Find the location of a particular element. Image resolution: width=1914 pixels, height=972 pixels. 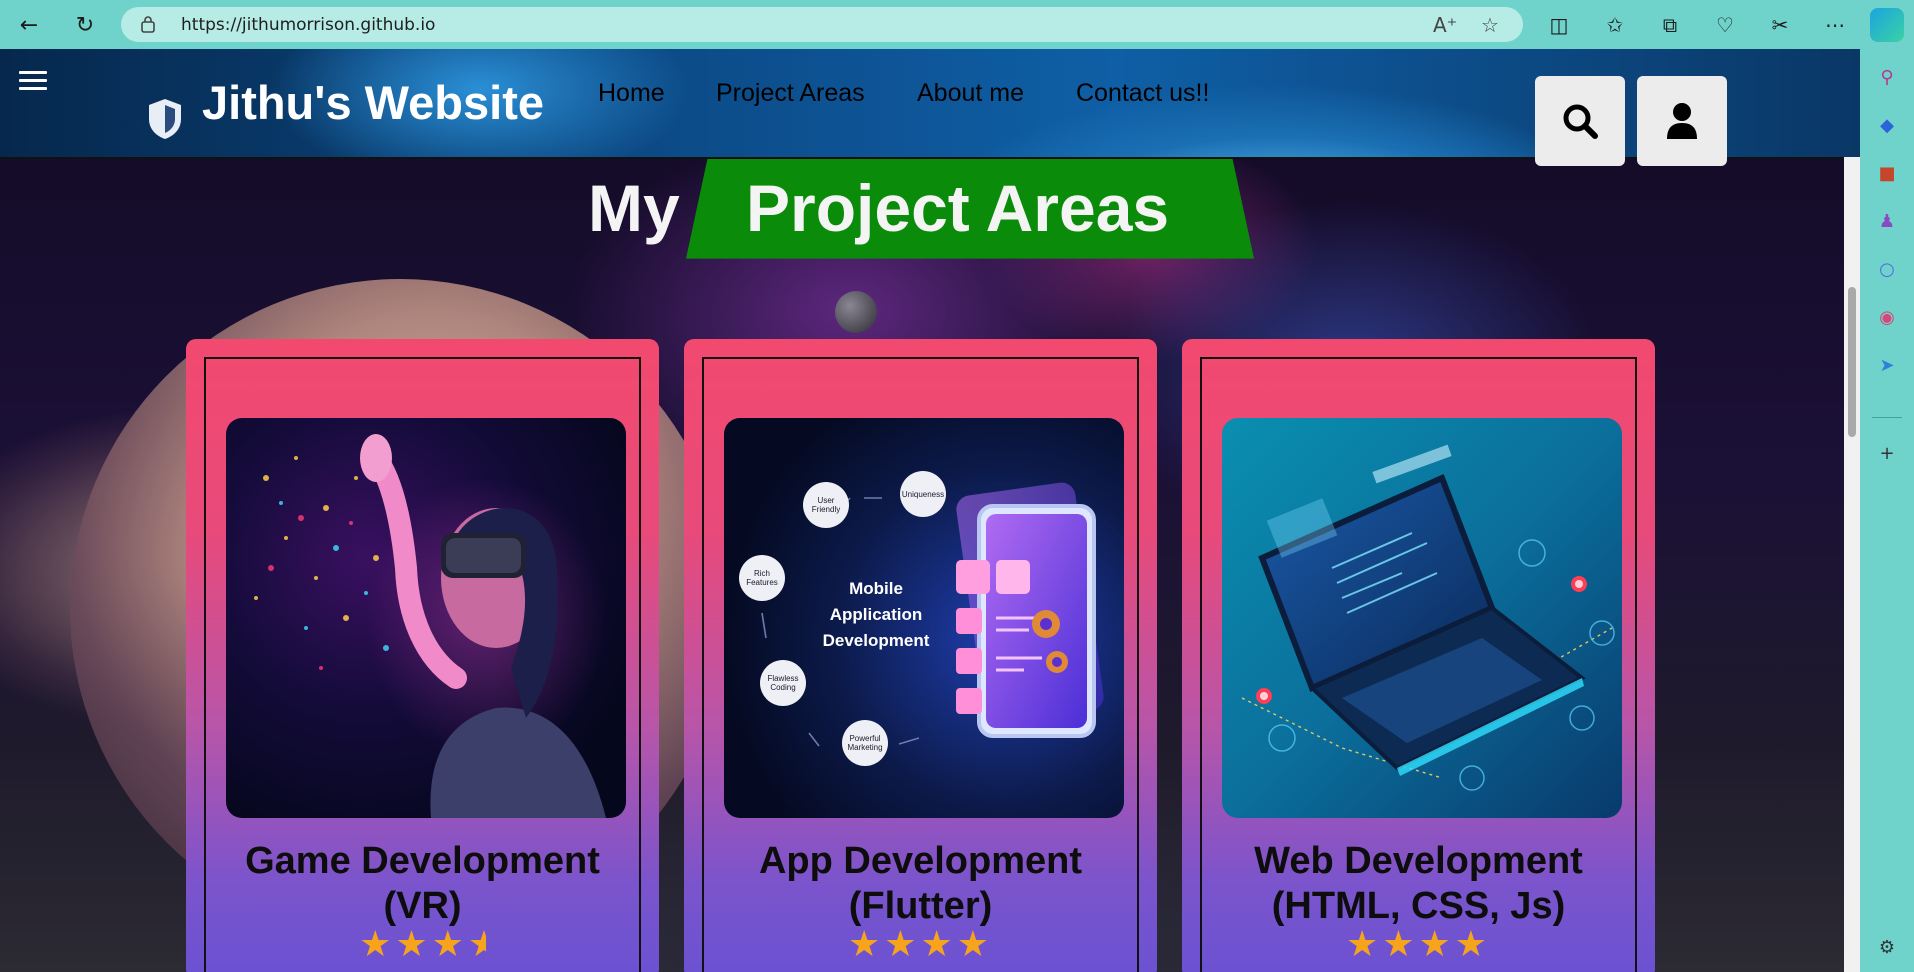

site-title: Jithu's Website is located at coordinates (373, 102).